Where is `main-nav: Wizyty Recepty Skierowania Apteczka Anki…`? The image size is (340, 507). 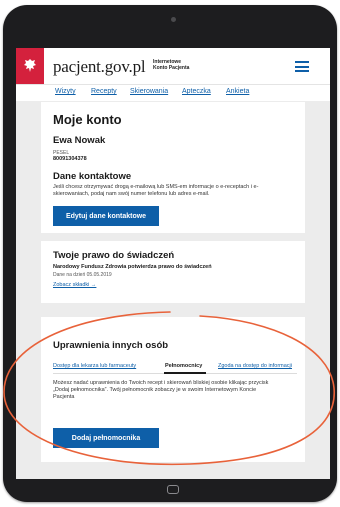 main-nav: Wizyty Recepty Skierowania Apteczka Anki… is located at coordinates (173, 92).